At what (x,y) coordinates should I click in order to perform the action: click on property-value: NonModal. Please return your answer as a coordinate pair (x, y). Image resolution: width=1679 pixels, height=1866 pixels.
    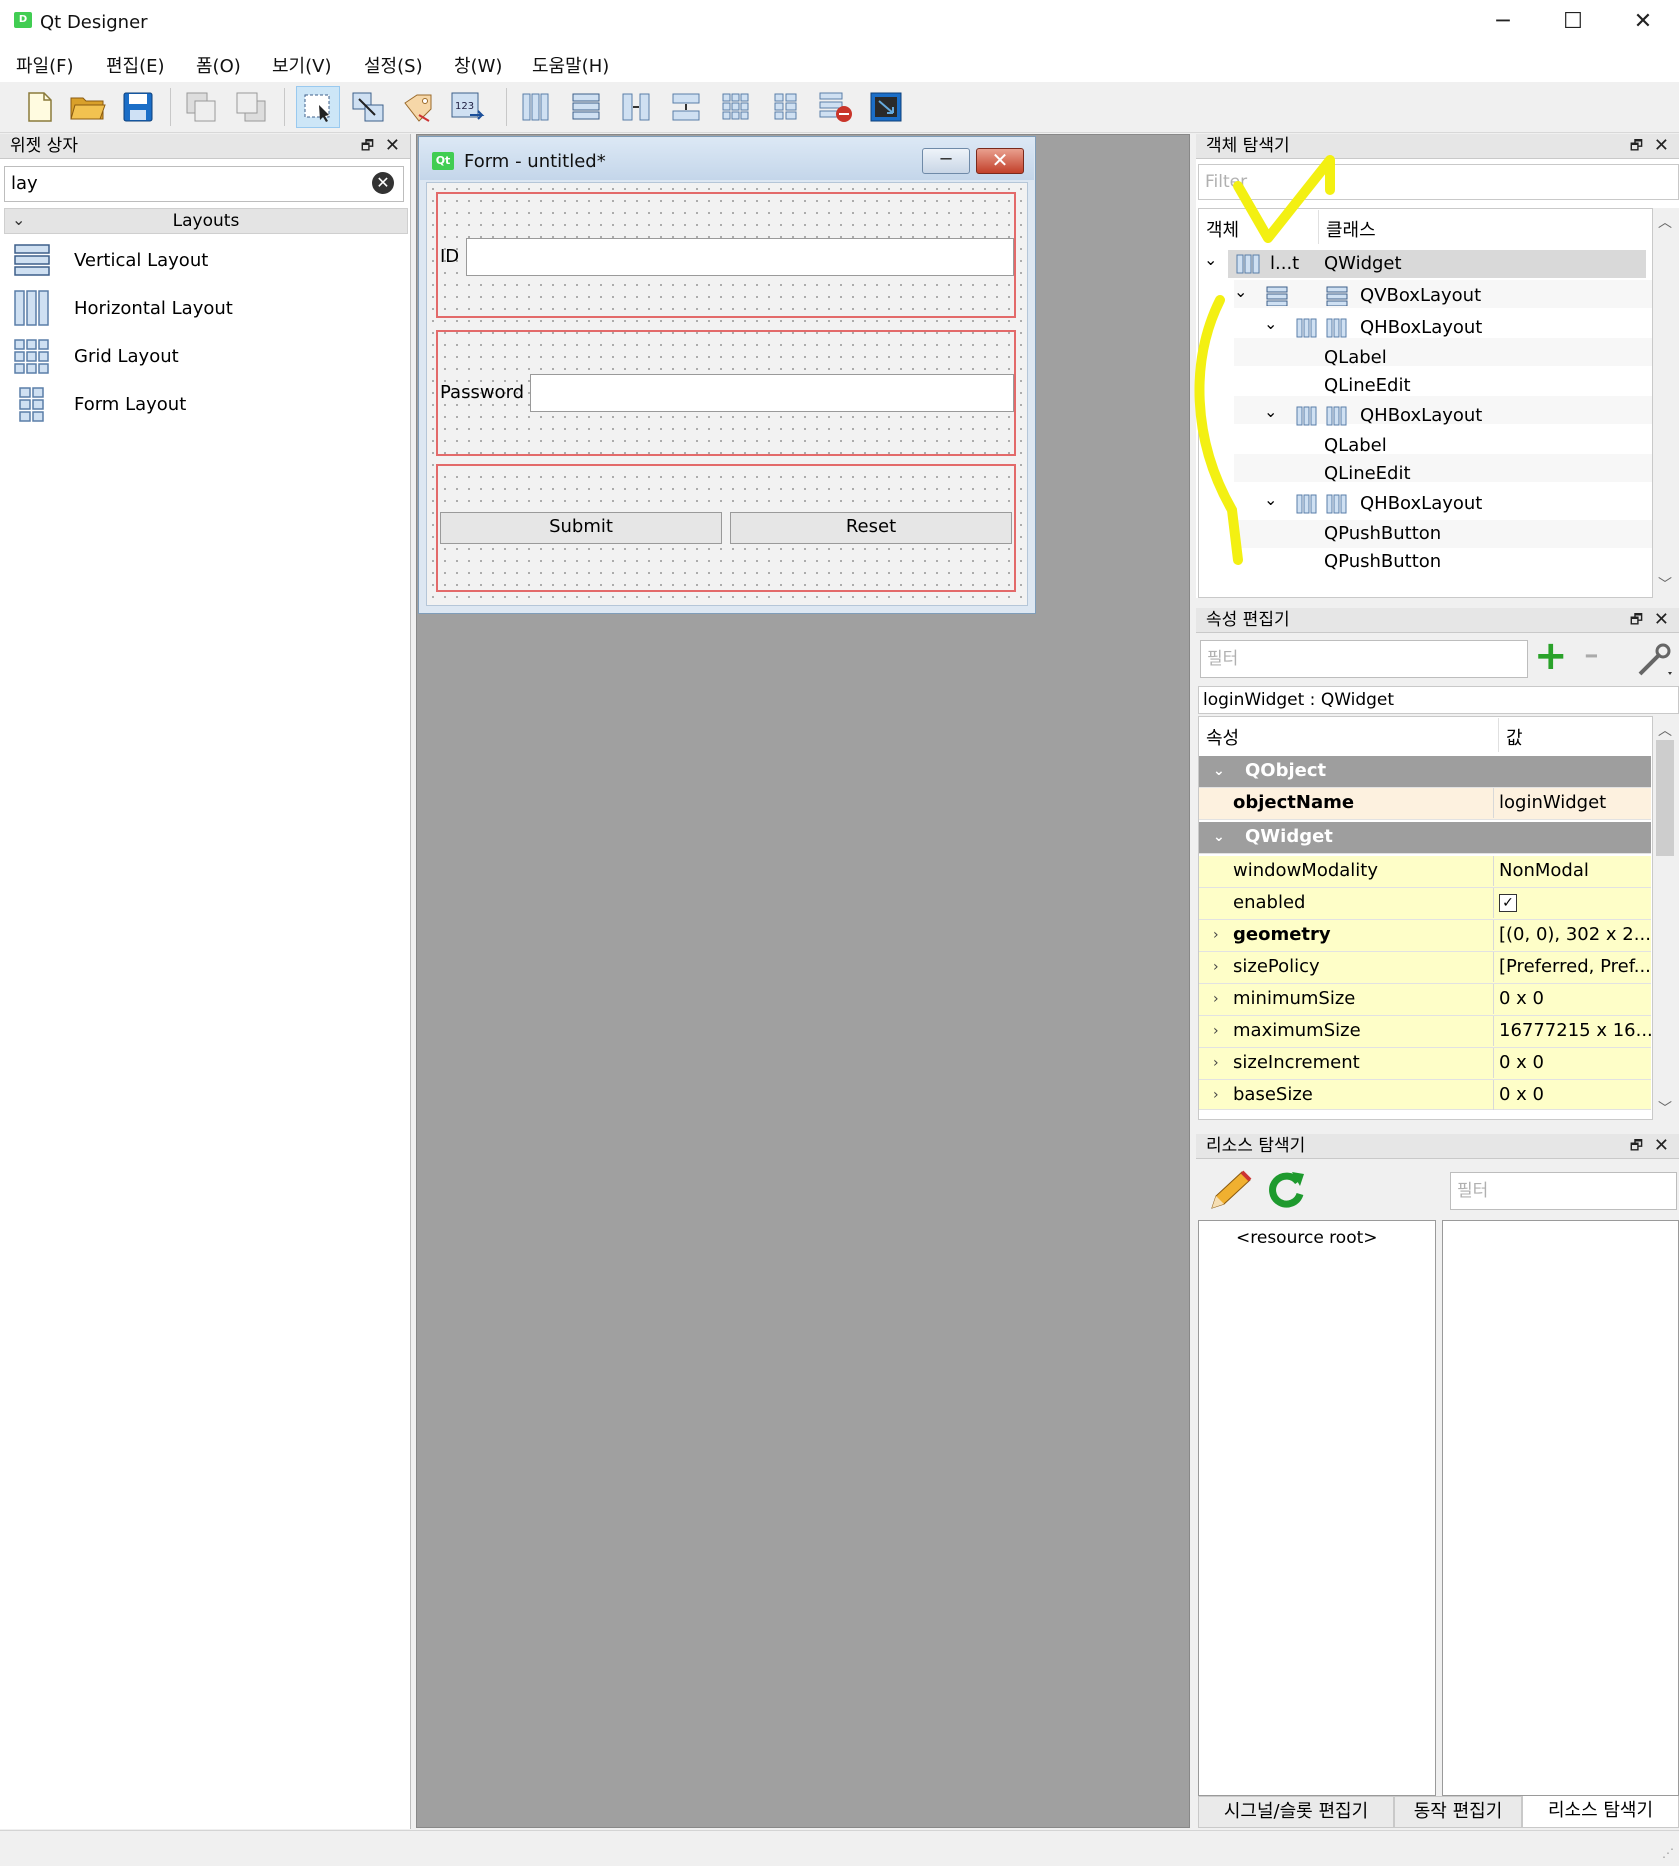
    Looking at the image, I should click on (1544, 871).